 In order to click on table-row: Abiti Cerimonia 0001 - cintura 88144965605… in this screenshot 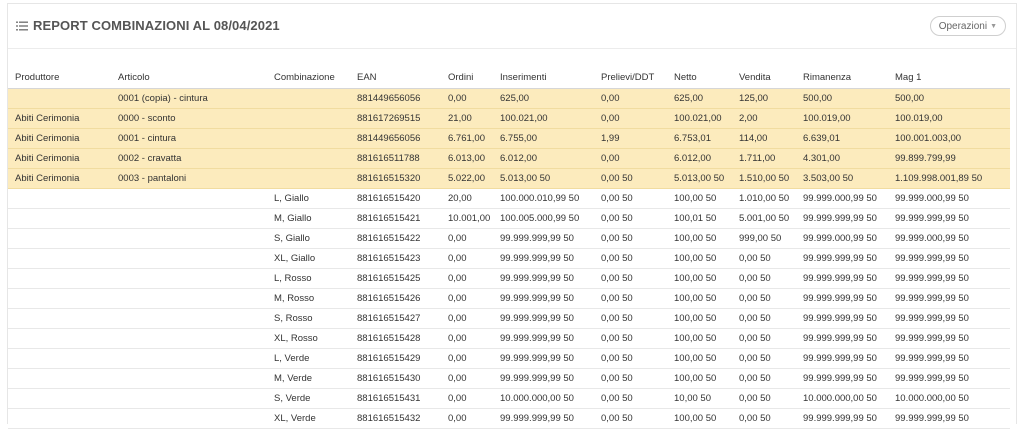, I will do `click(509, 138)`.